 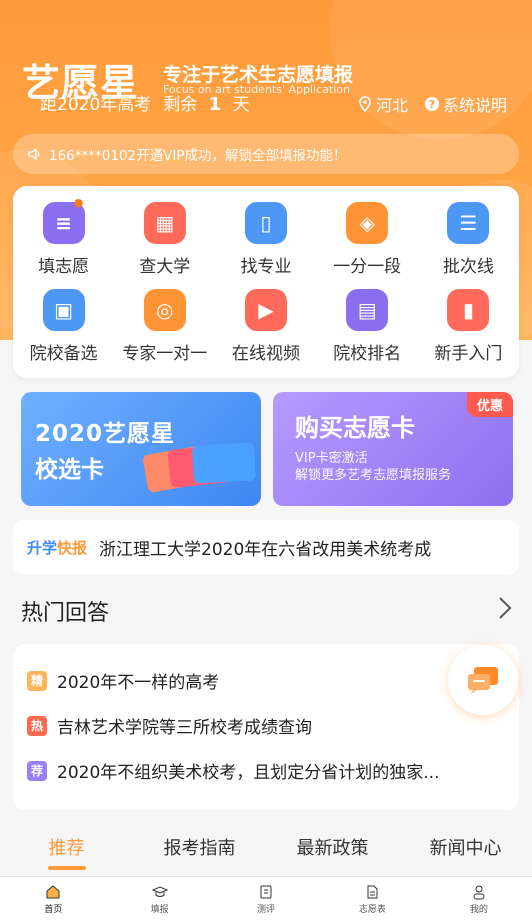 I want to click on list-item: 精 2020年不一样的高考, so click(x=123, y=680).